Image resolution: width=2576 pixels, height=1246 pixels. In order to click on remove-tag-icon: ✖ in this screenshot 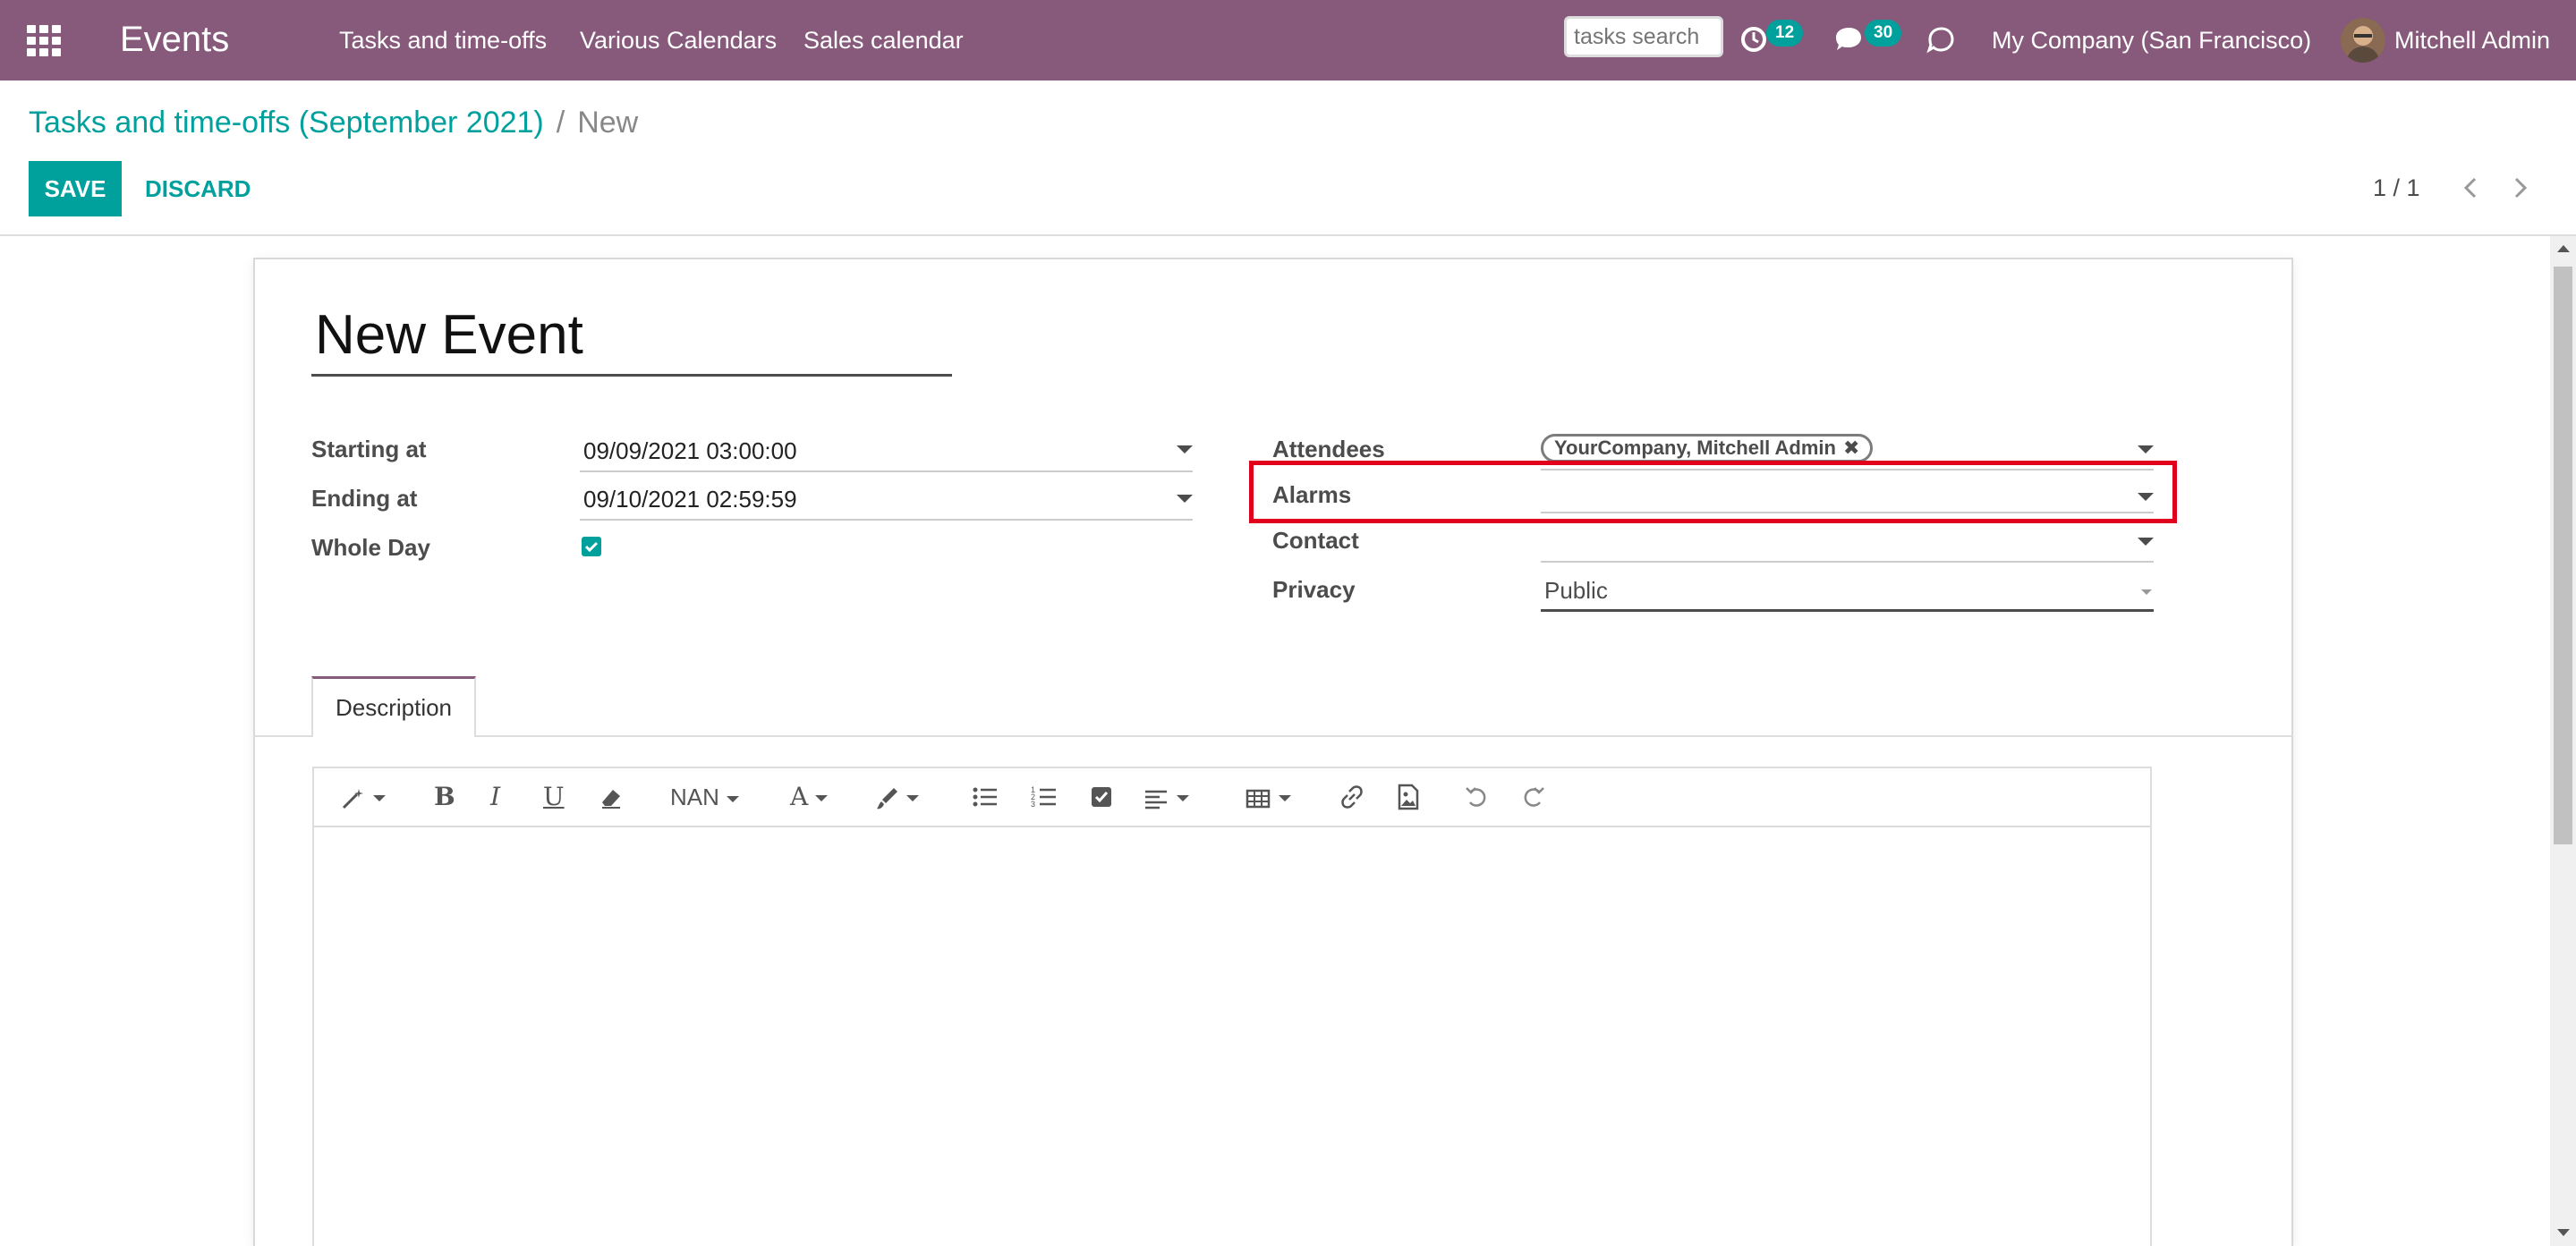, I will do `click(1851, 448)`.